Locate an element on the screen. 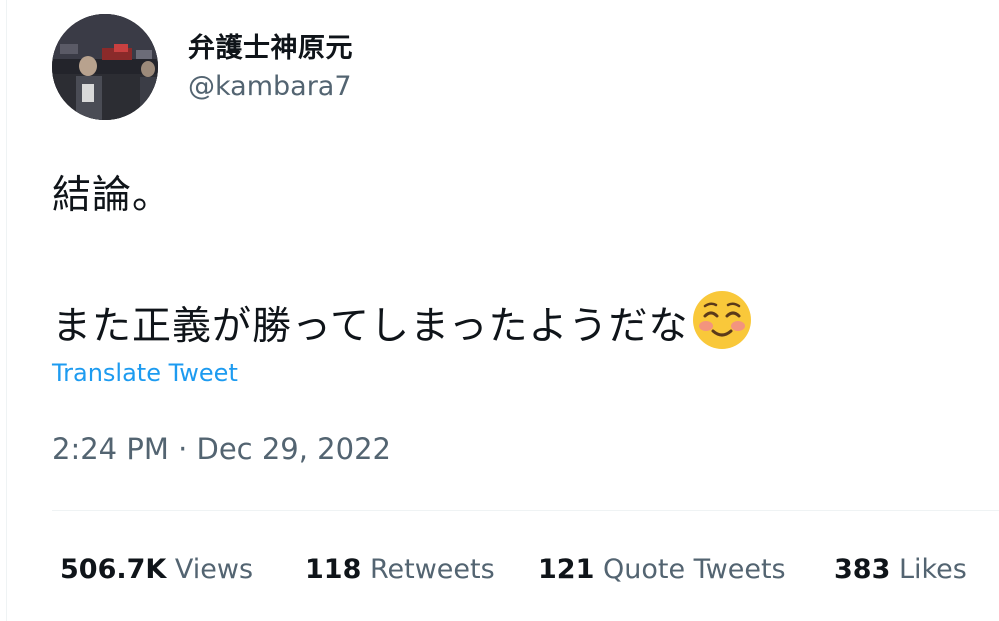  stats-divider is located at coordinates (525, 510).